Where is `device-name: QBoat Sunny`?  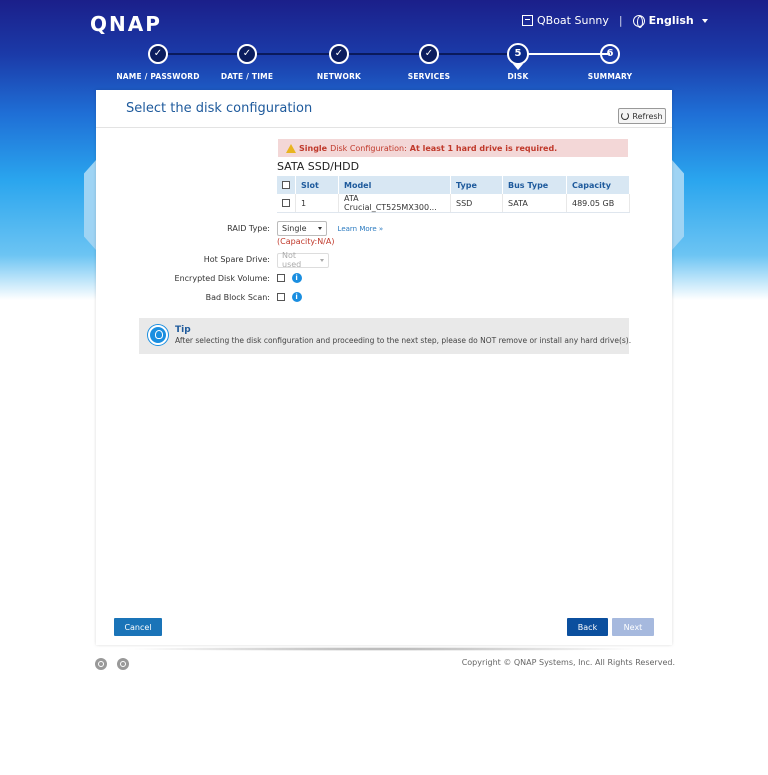
device-name: QBoat Sunny is located at coordinates (573, 20).